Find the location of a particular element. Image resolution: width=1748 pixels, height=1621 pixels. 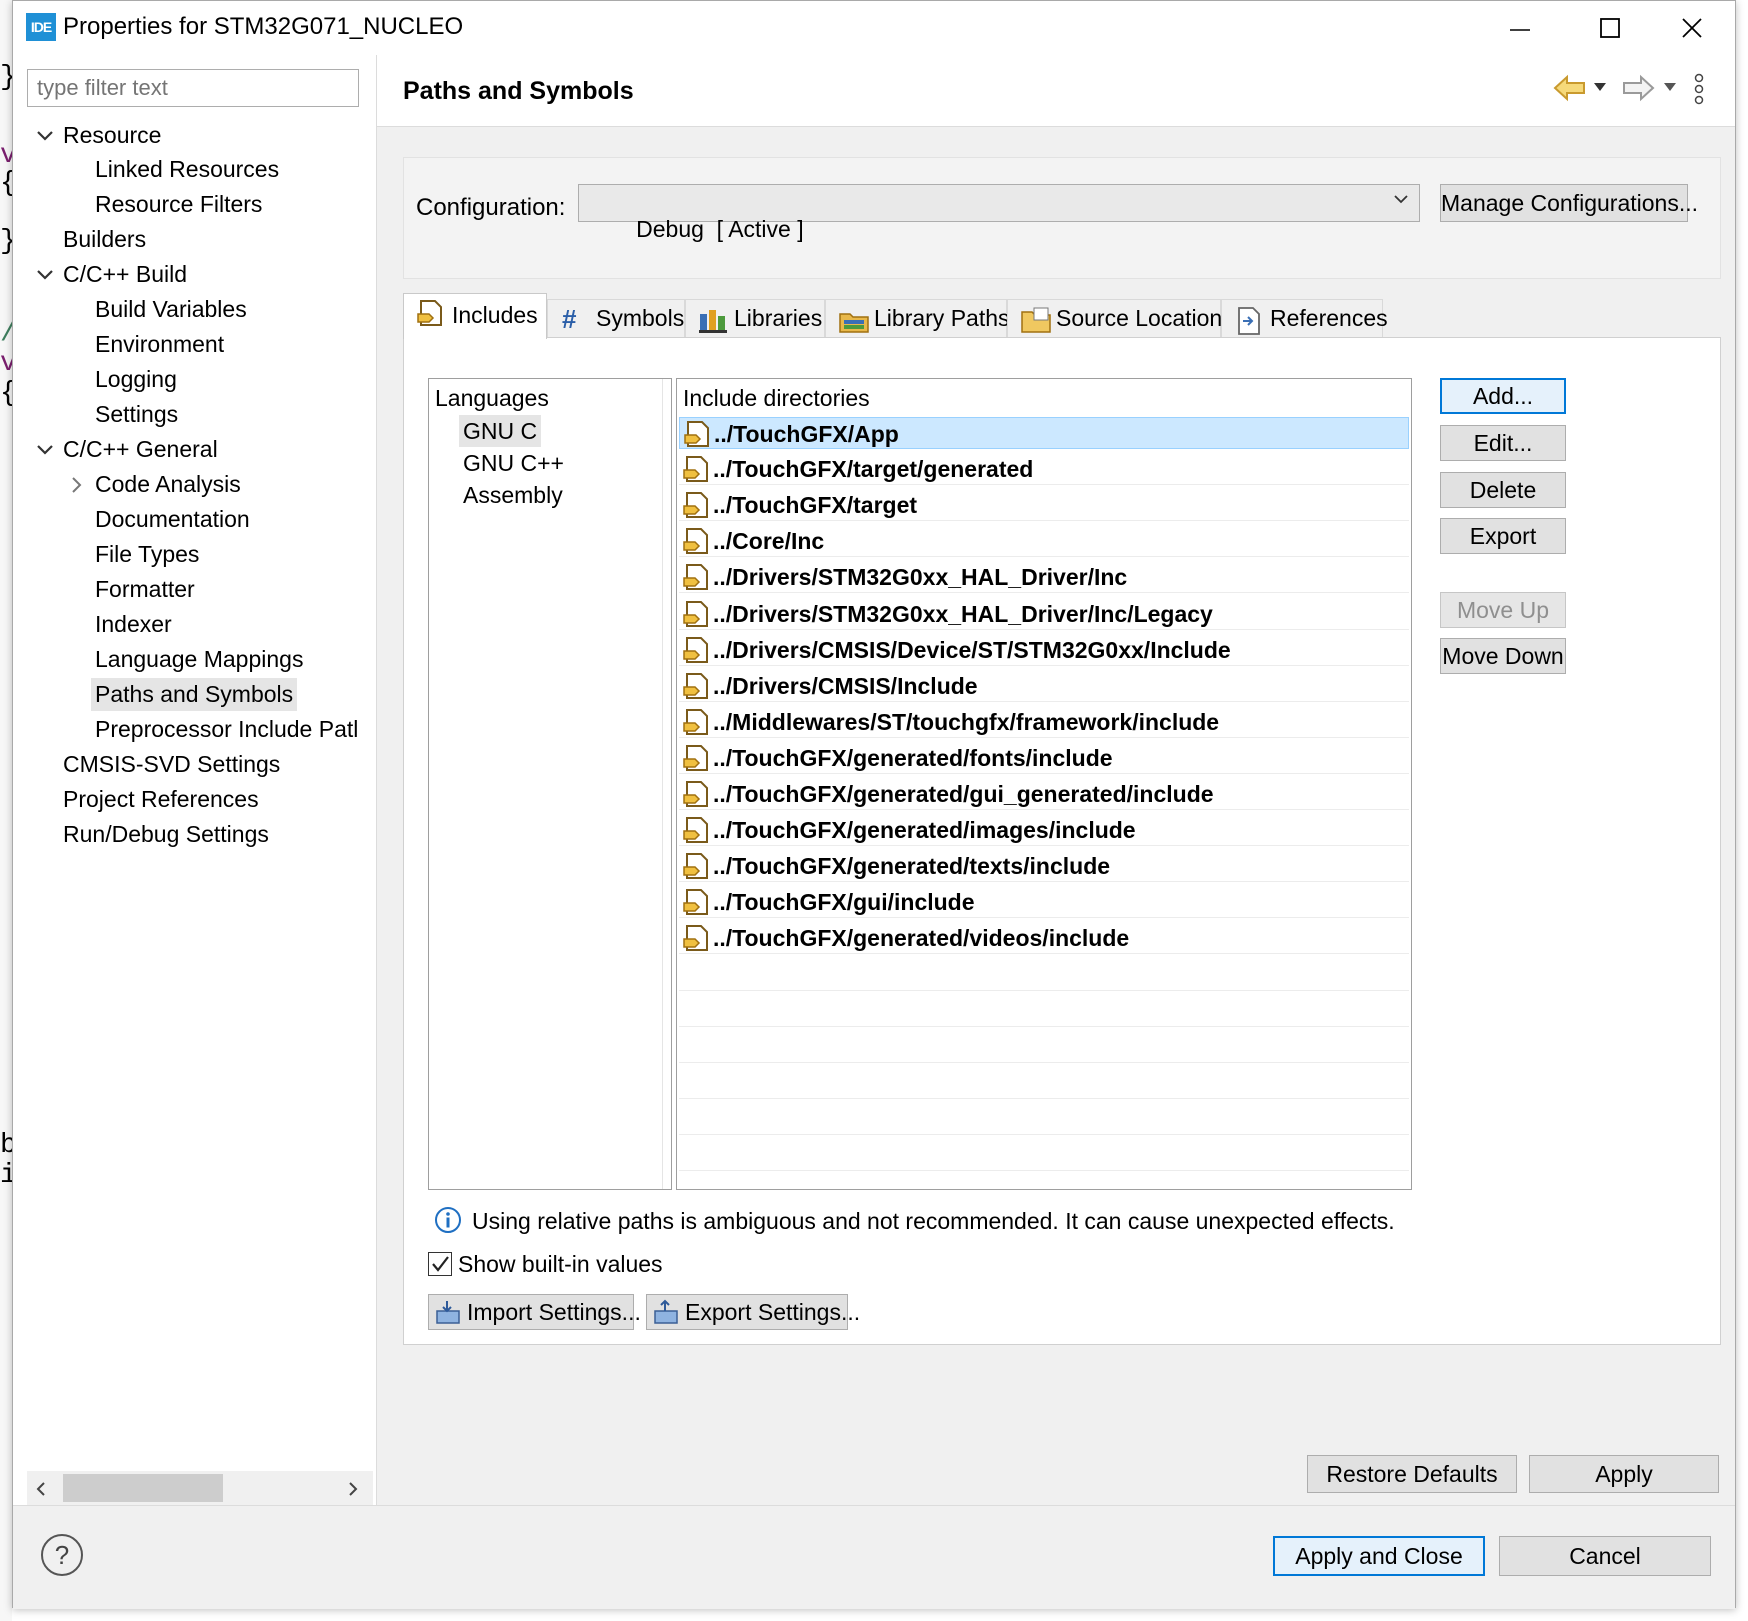

minimize-button is located at coordinates (1520, 28).